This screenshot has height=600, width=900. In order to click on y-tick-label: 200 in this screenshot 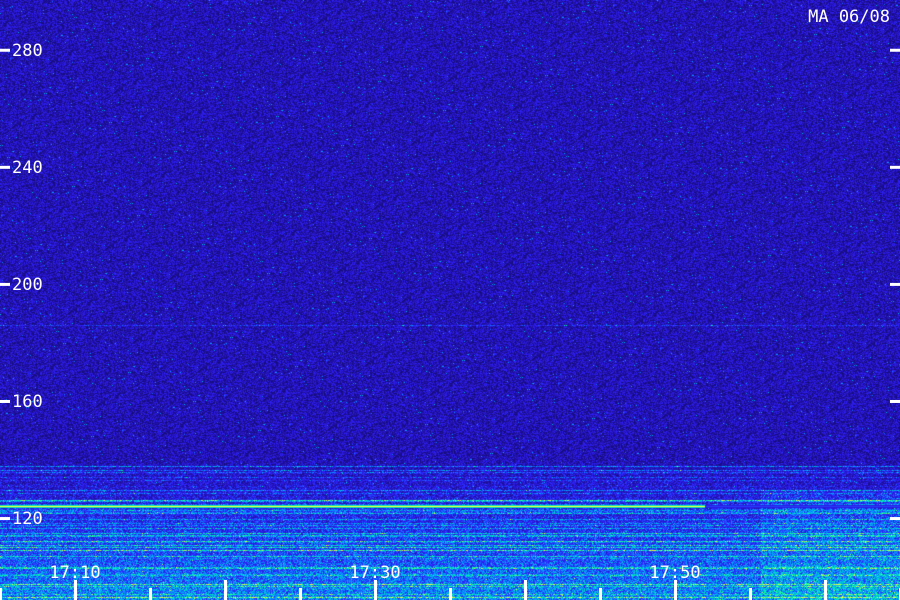, I will do `click(27, 285)`.